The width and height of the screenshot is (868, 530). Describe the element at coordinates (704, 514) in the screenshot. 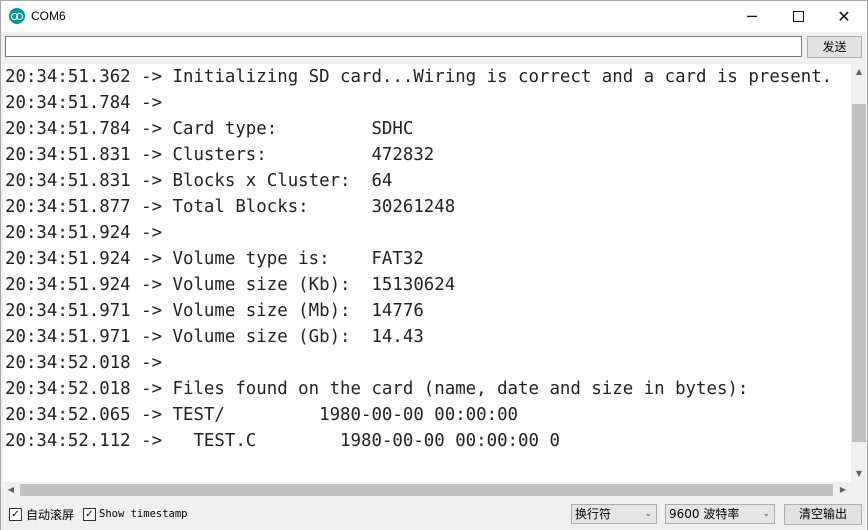

I see `baud-rate-value: 9600 波特率` at that location.